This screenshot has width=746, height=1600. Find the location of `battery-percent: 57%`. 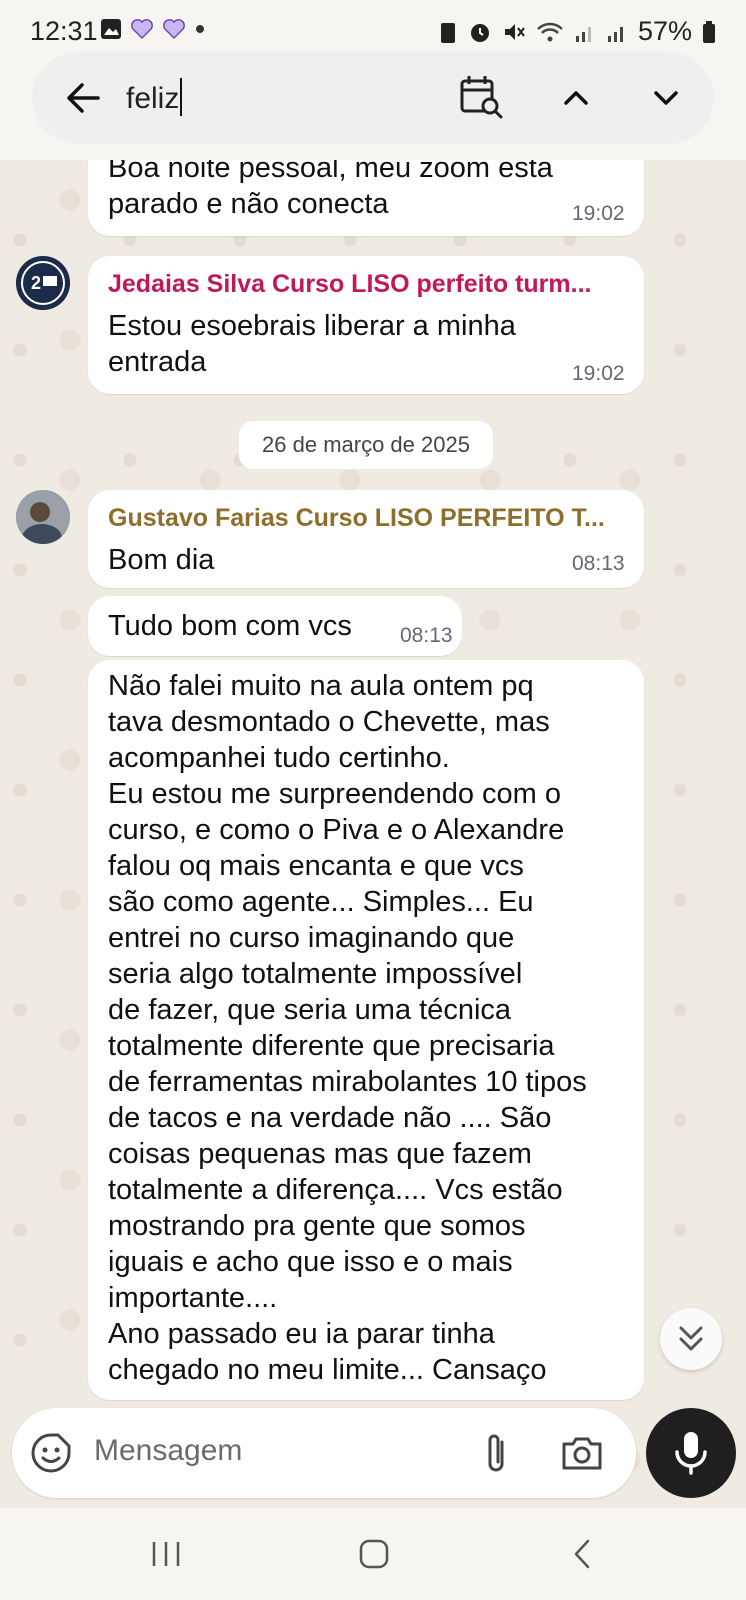

battery-percent: 57% is located at coordinates (664, 31).